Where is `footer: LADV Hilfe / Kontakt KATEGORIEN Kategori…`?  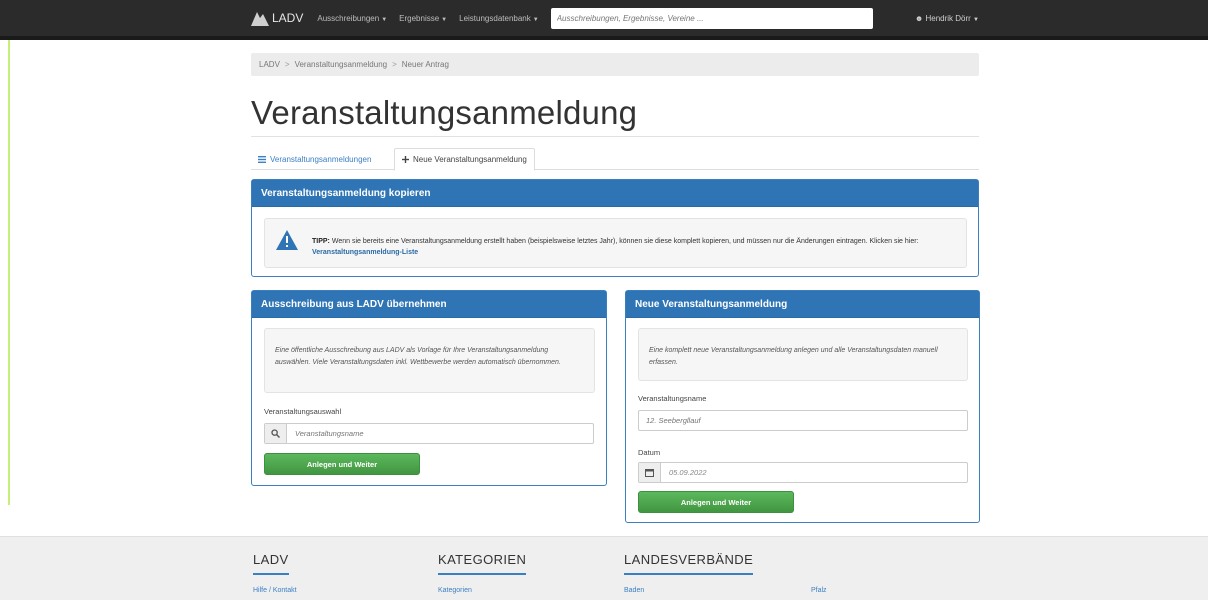 footer: LADV Hilfe / Kontakt KATEGORIEN Kategori… is located at coordinates (604, 568).